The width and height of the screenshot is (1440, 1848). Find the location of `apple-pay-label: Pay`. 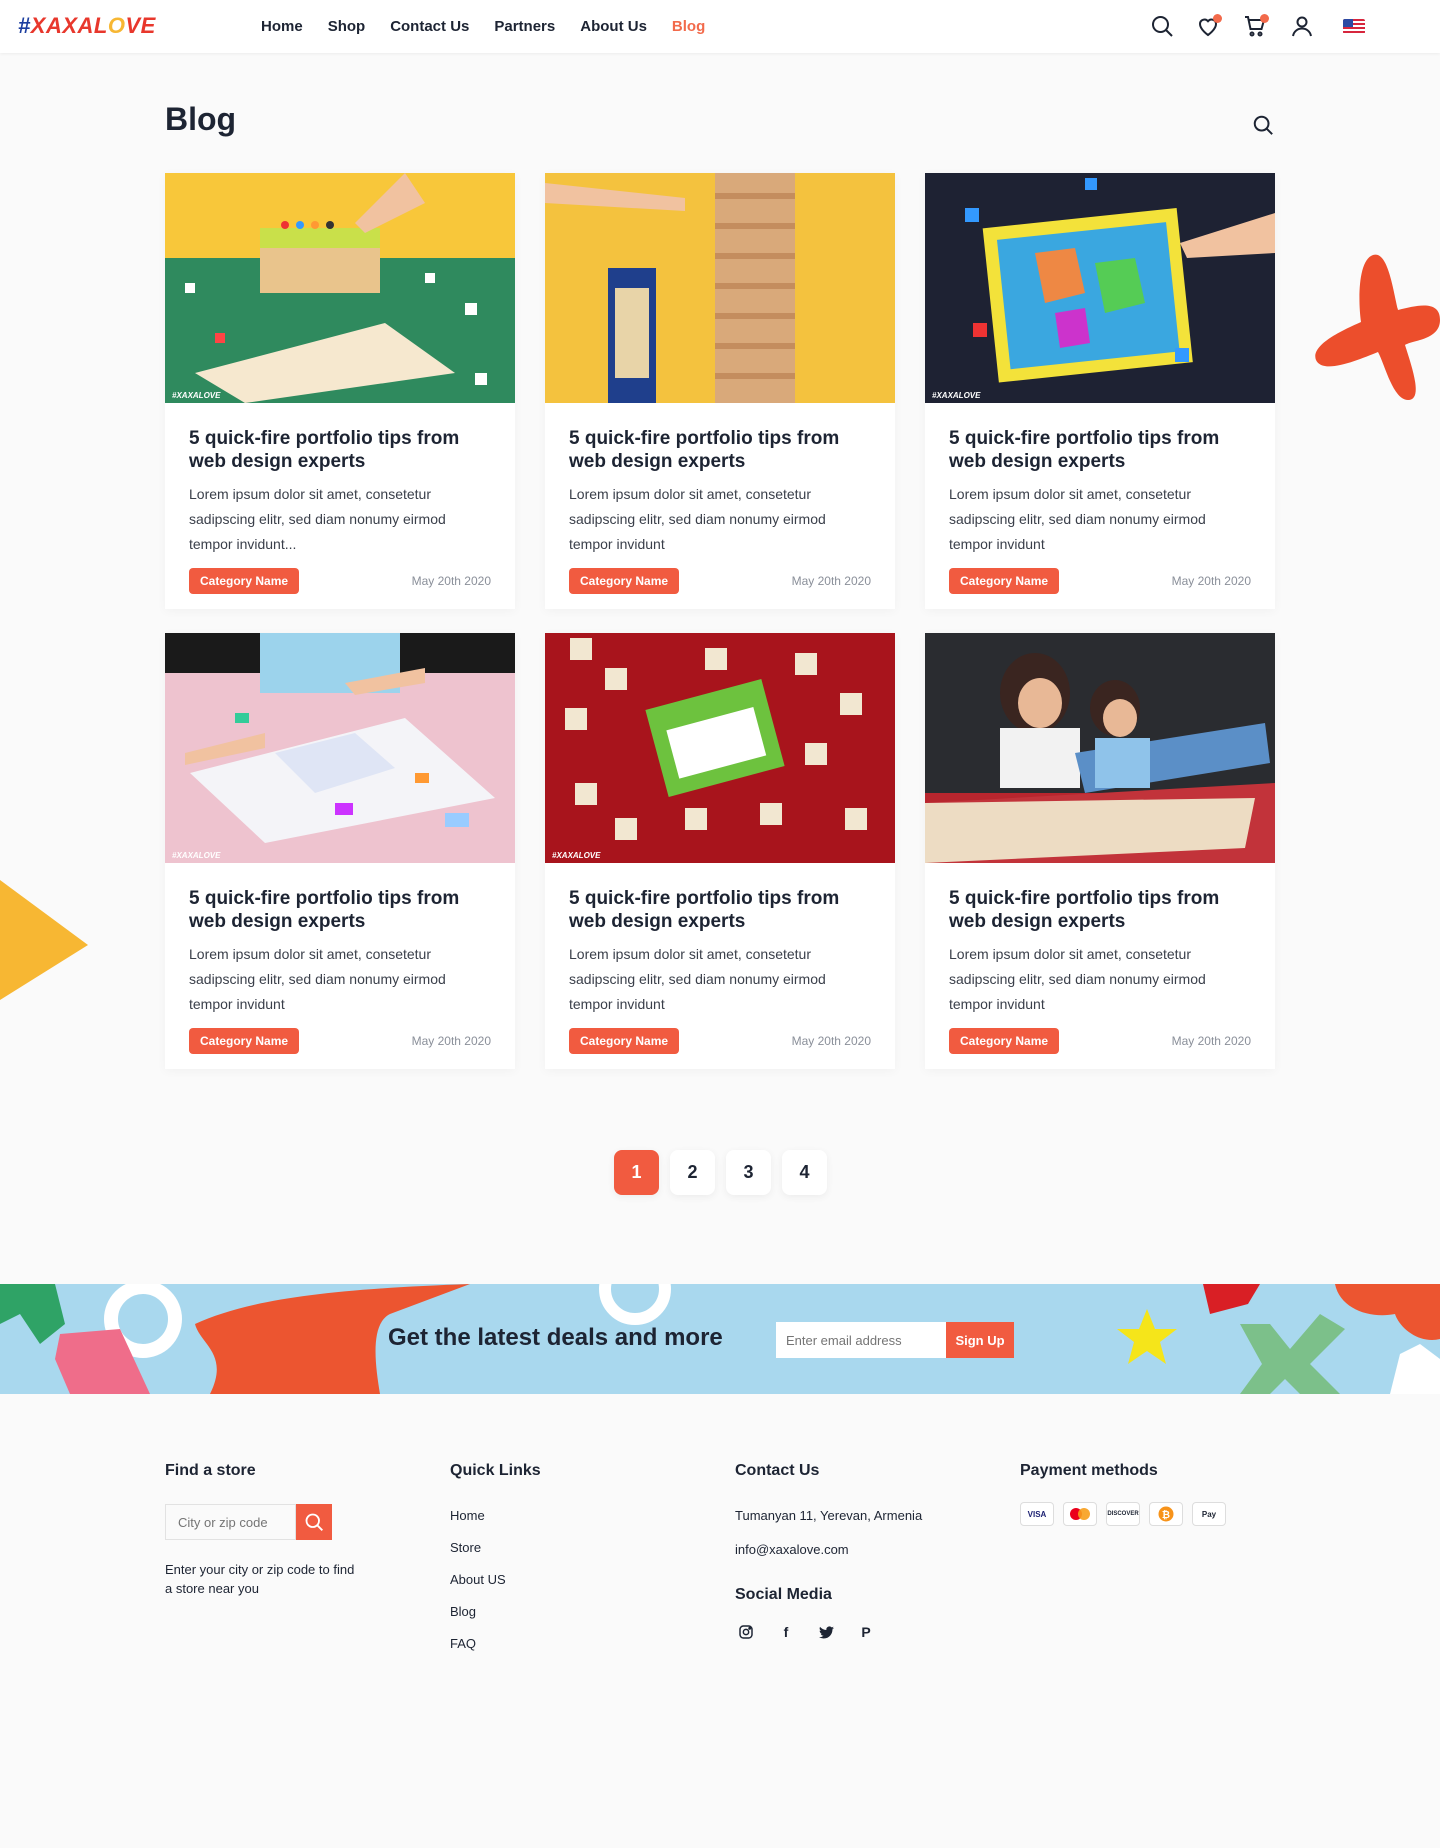

apple-pay-label: Pay is located at coordinates (1209, 1514).